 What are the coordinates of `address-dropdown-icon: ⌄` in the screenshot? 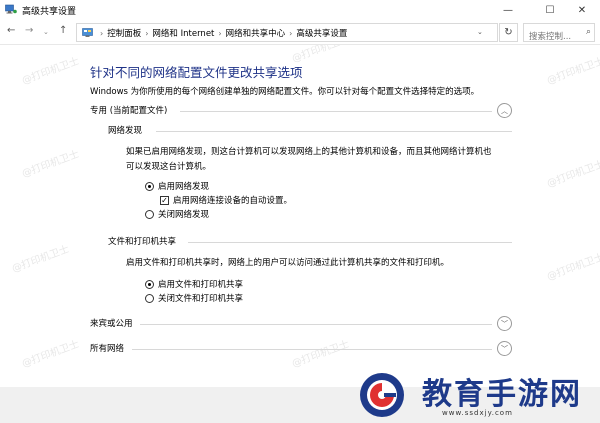 It's located at (480, 32).